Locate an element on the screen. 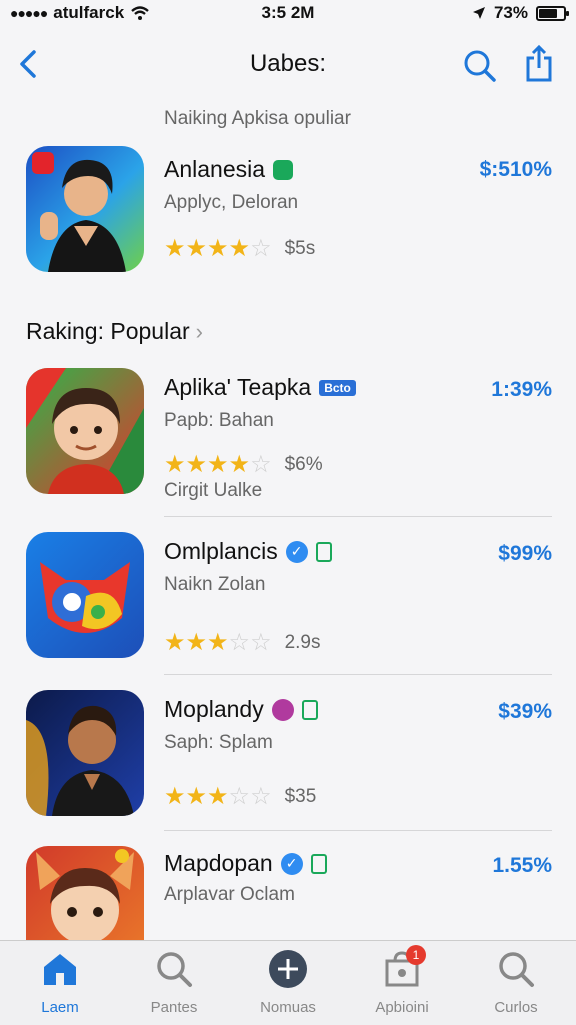 The image size is (576, 1025). tab-curlos: Curlos is located at coordinates (516, 982).